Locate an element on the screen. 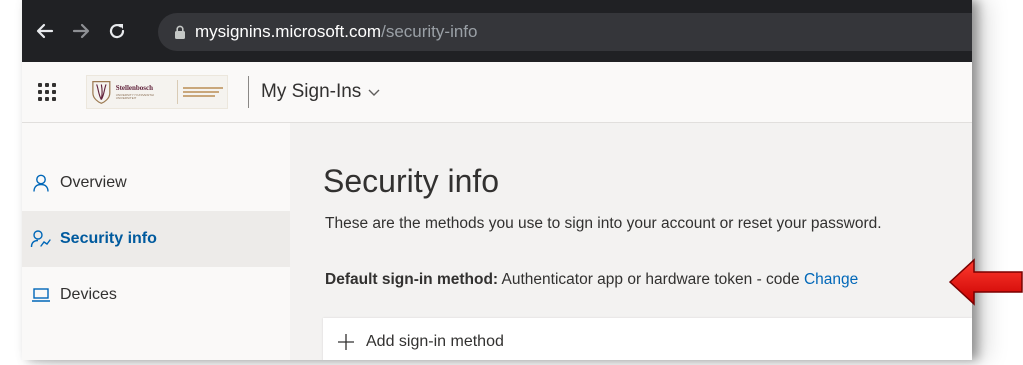 This screenshot has height=365, width=1023. reload-button is located at coordinates (117, 31).